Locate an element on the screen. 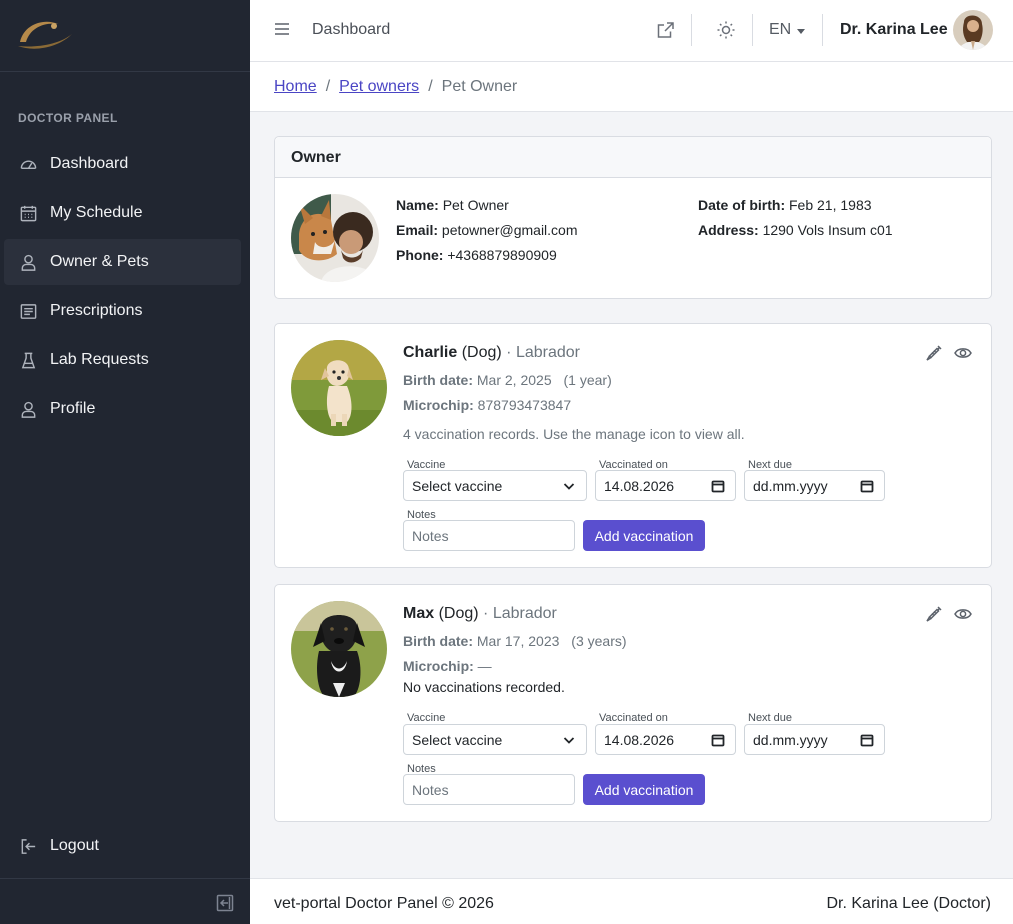  pet-age: (3 years) is located at coordinates (599, 641).